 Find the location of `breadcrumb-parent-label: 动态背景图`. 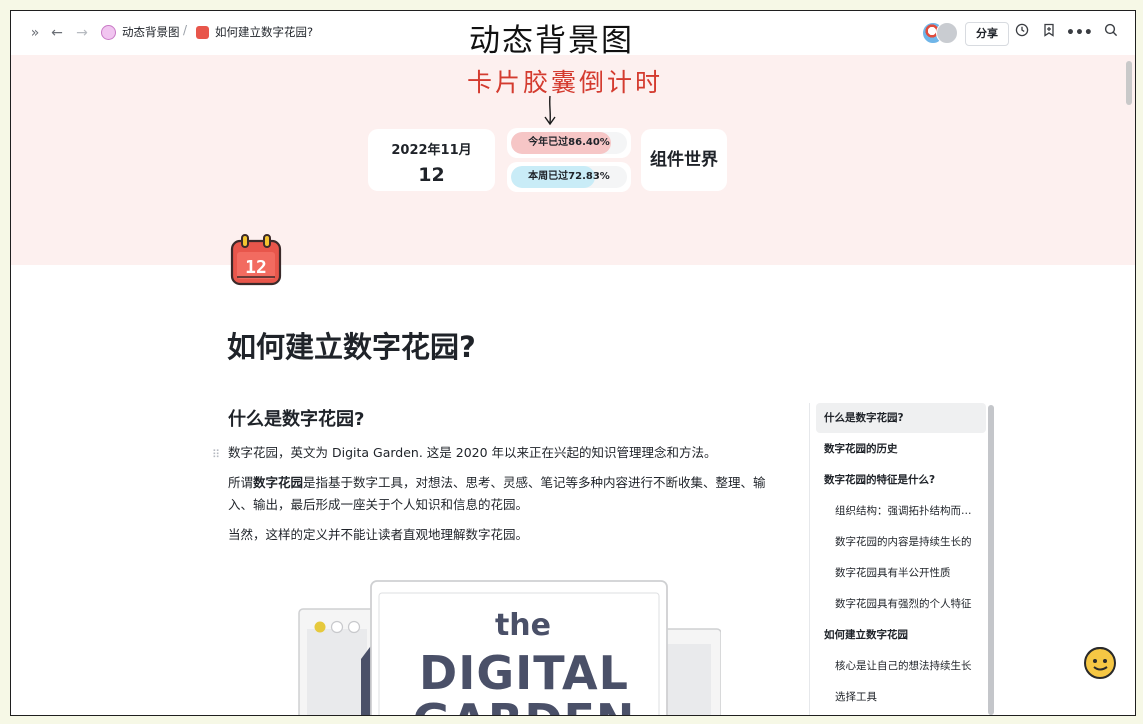

breadcrumb-parent-label: 动态背景图 is located at coordinates (151, 32).